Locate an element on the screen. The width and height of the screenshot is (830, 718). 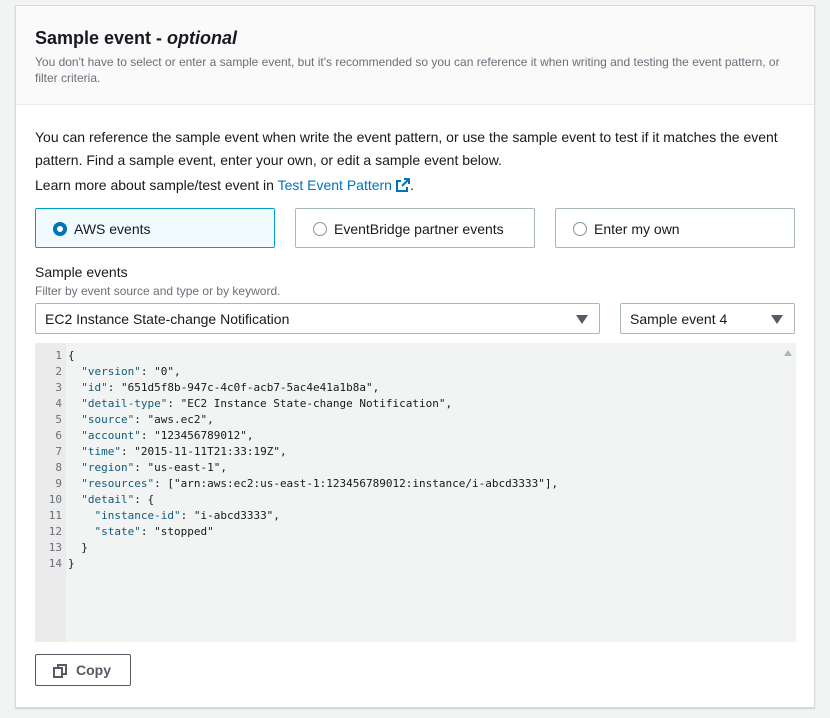
code-key: "id" is located at coordinates (94, 387).